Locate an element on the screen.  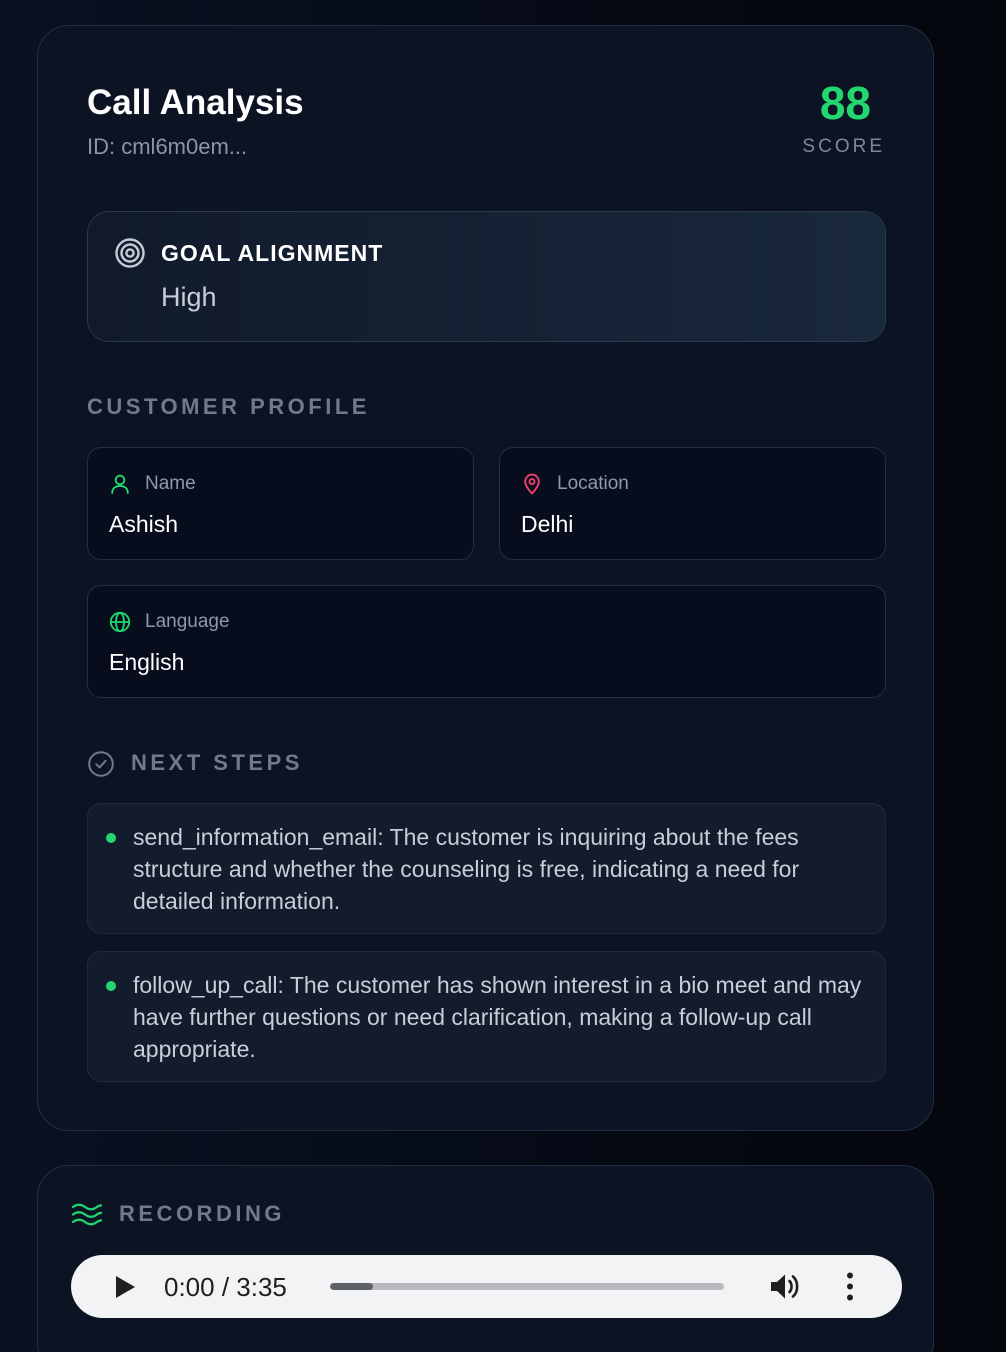
more-options-icon is located at coordinates (850, 1286).